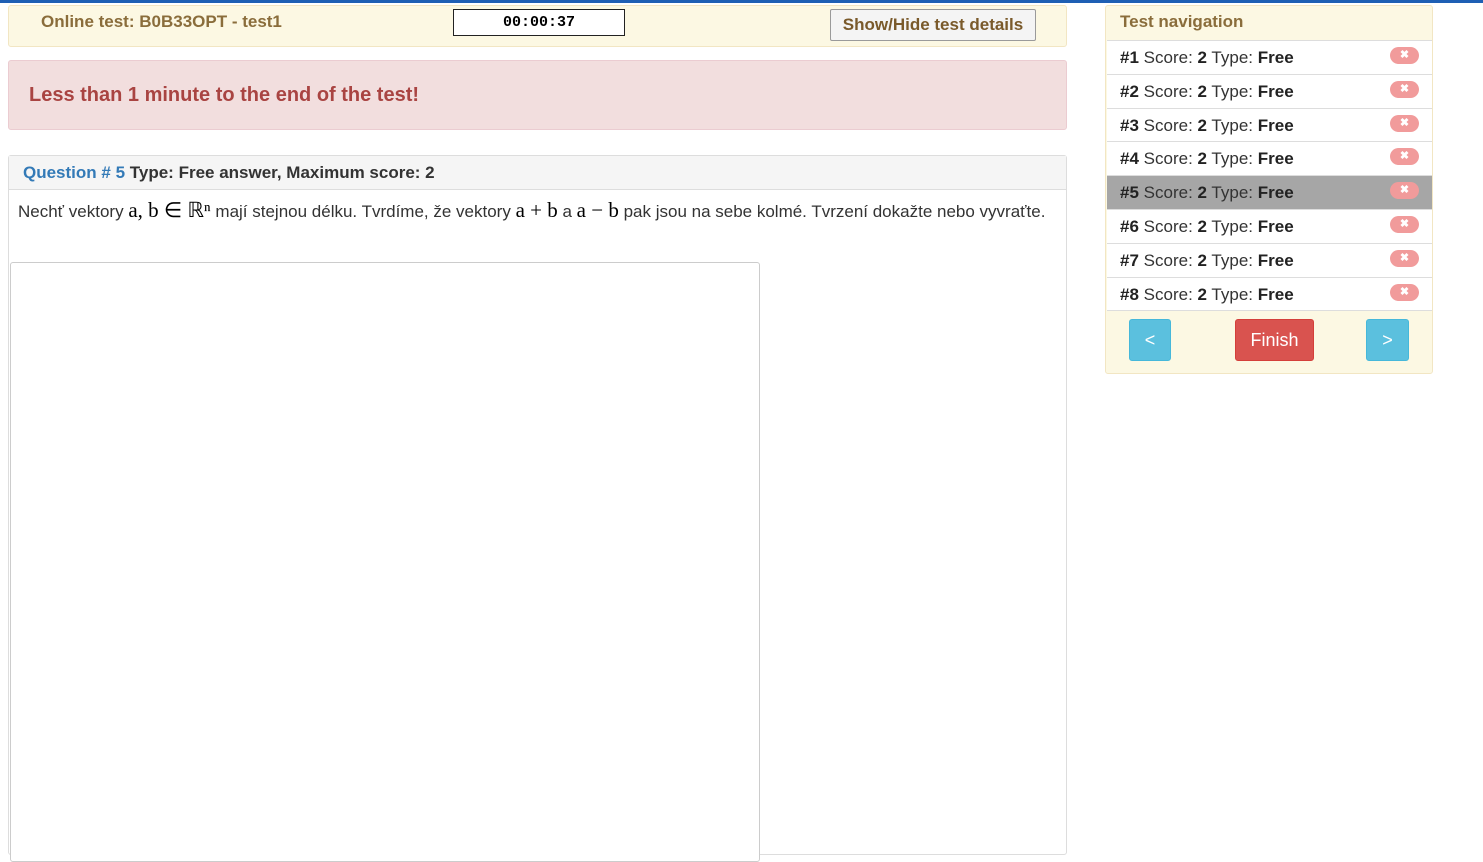  What do you see at coordinates (71, 211) in the screenshot?
I see `question-text-part: Nechť vektory` at bounding box center [71, 211].